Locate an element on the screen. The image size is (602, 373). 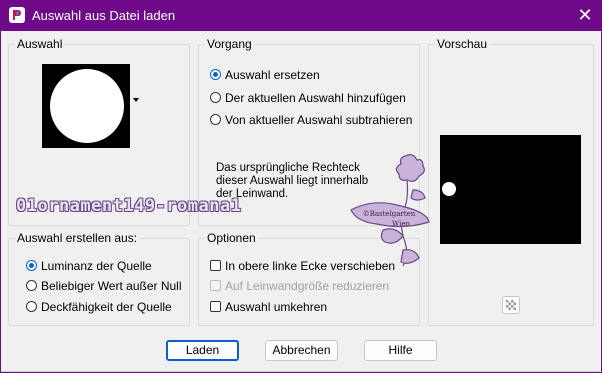
title-bar: Auswahl aus Datei laden ✕ is located at coordinates (301, 15).